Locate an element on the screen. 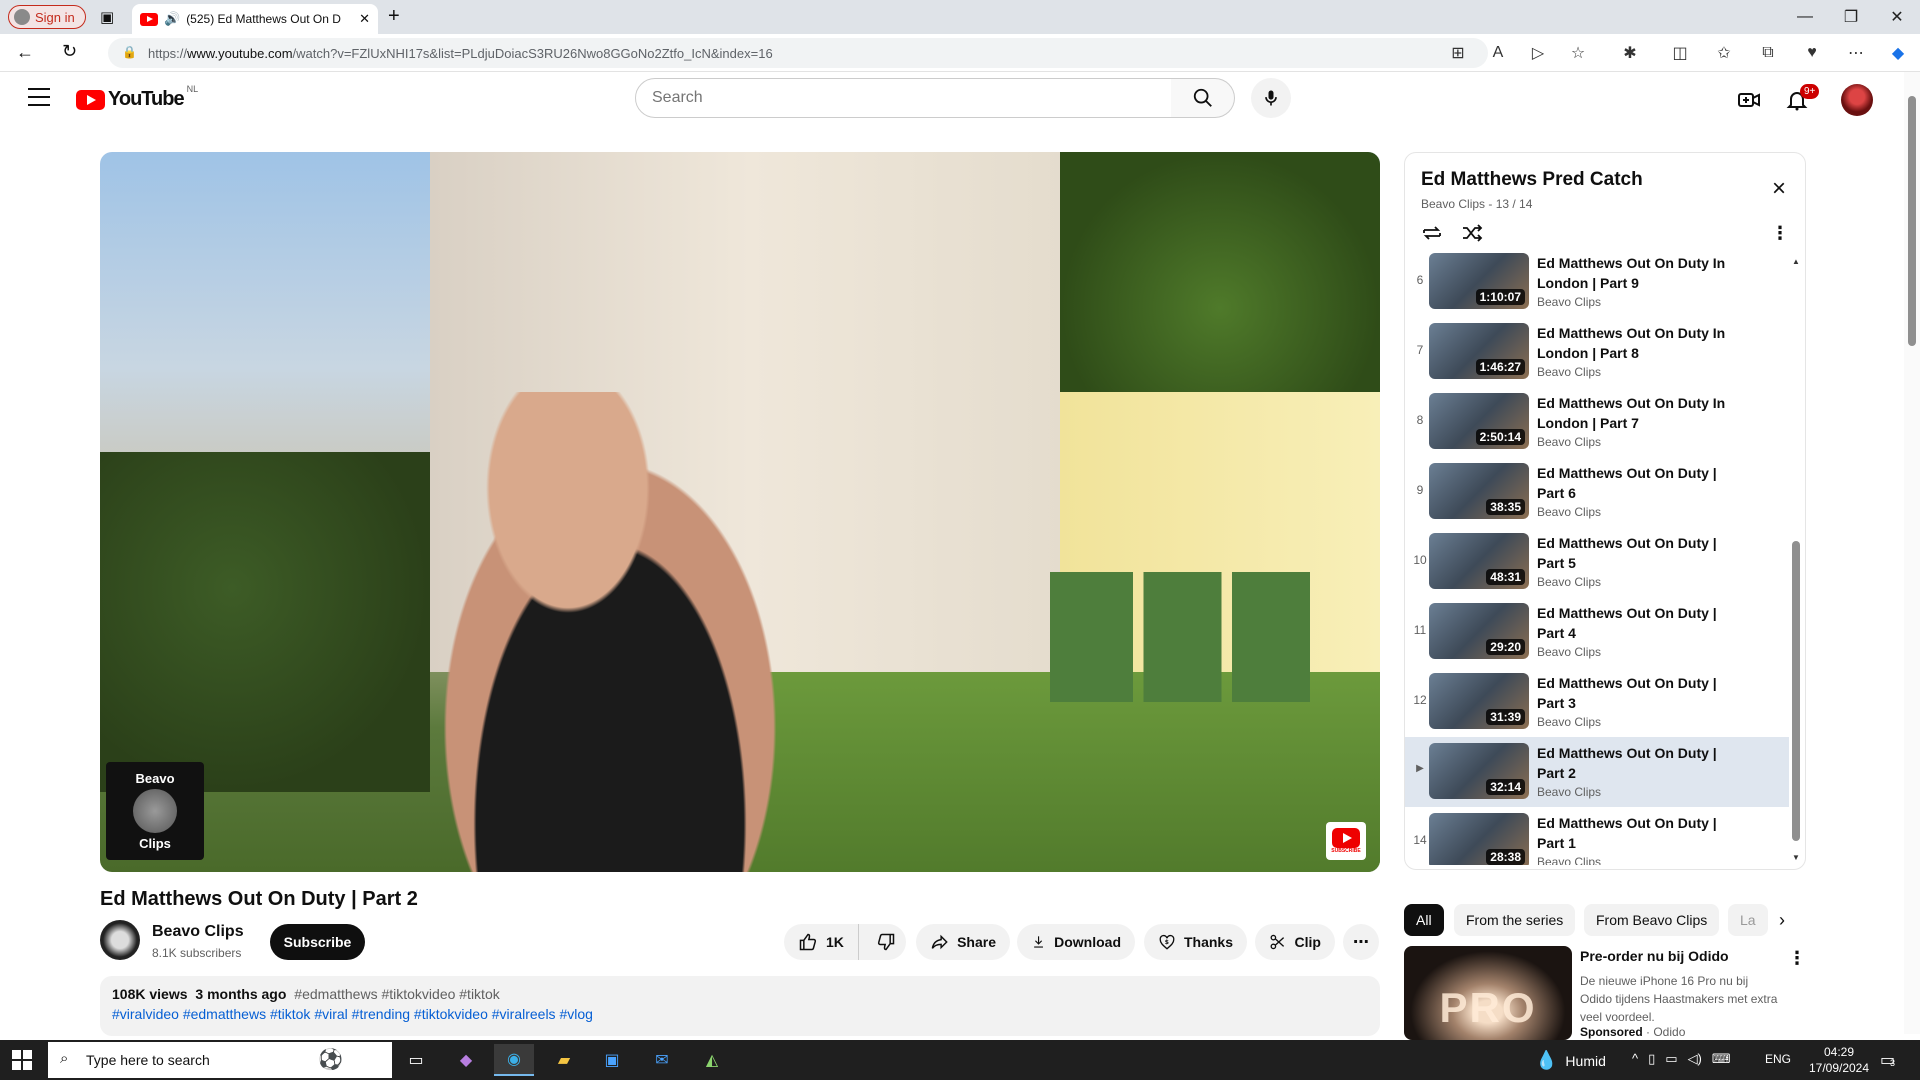 Image resolution: width=1920 pixels, height=1080 pixels. volume-icon: ◁) is located at coordinates (1695, 1059).